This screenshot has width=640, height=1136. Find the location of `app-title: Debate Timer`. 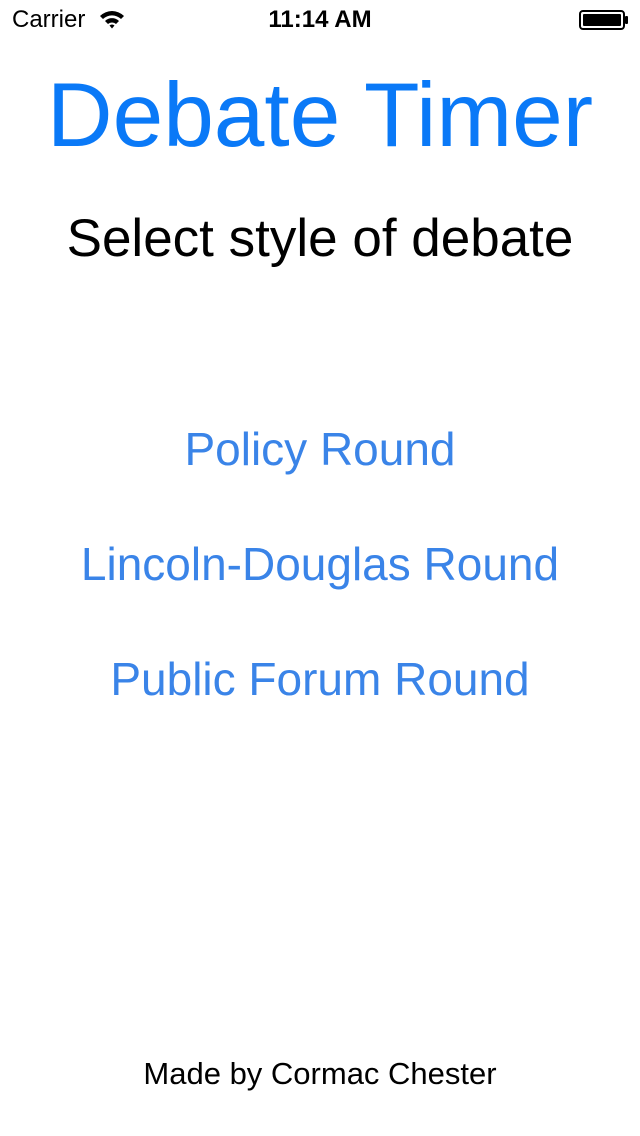

app-title: Debate Timer is located at coordinates (320, 115).